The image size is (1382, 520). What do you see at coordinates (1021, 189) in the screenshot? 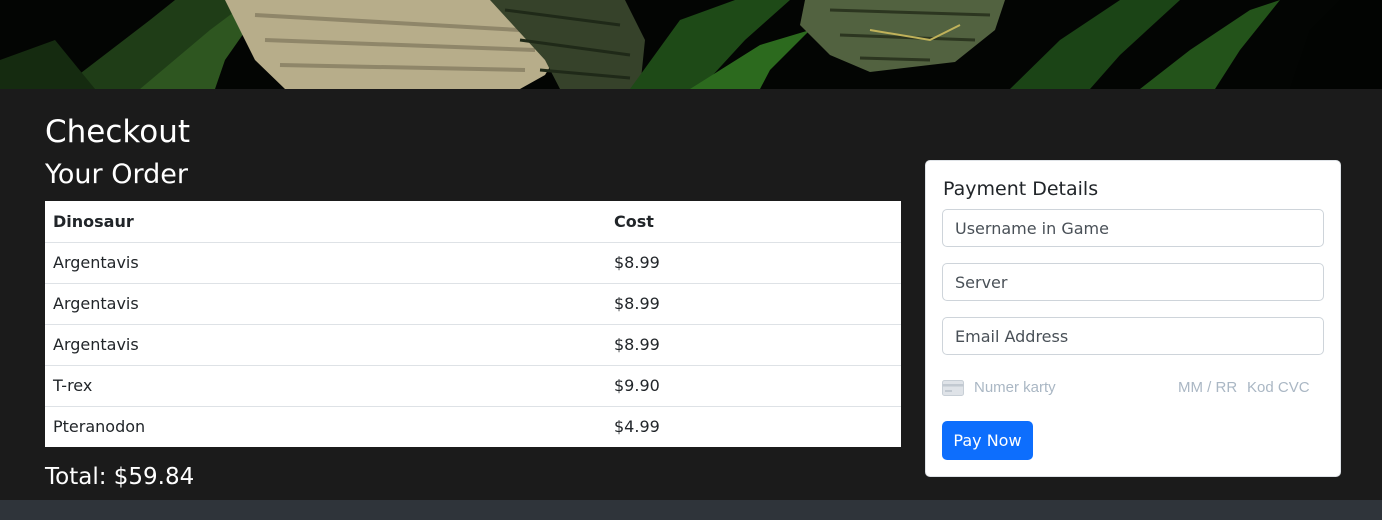
I see `payment-title: Payment Details` at bounding box center [1021, 189].